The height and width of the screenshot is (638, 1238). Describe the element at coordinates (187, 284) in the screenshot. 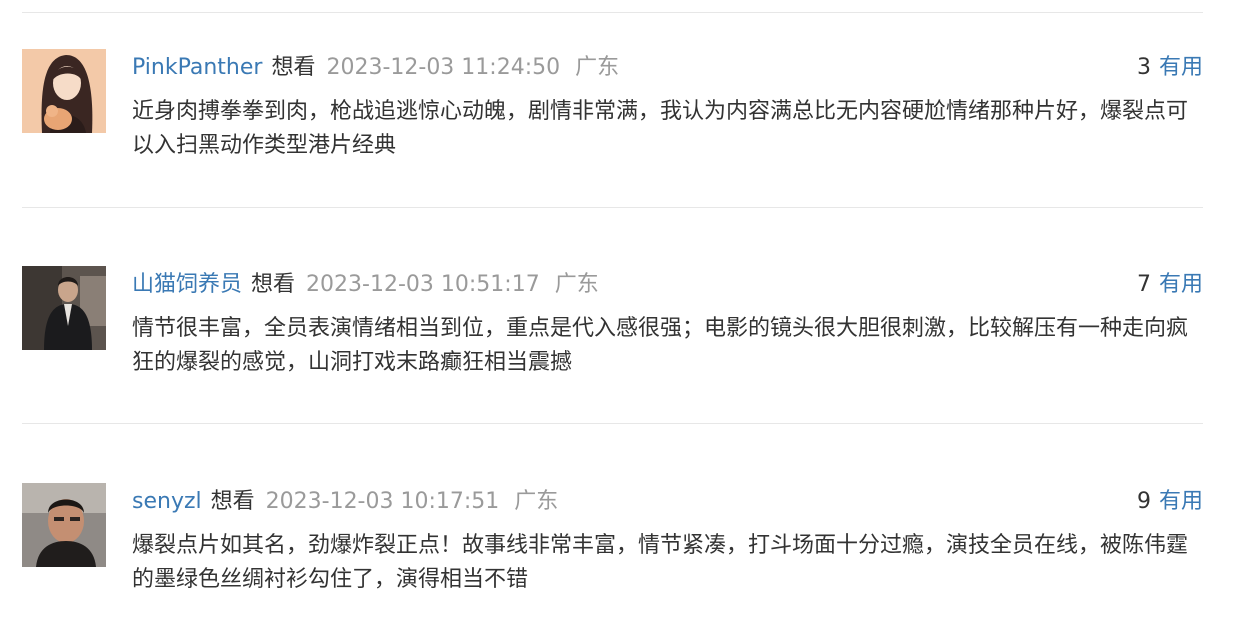

I see `username-link: 山猫饲养员` at that location.